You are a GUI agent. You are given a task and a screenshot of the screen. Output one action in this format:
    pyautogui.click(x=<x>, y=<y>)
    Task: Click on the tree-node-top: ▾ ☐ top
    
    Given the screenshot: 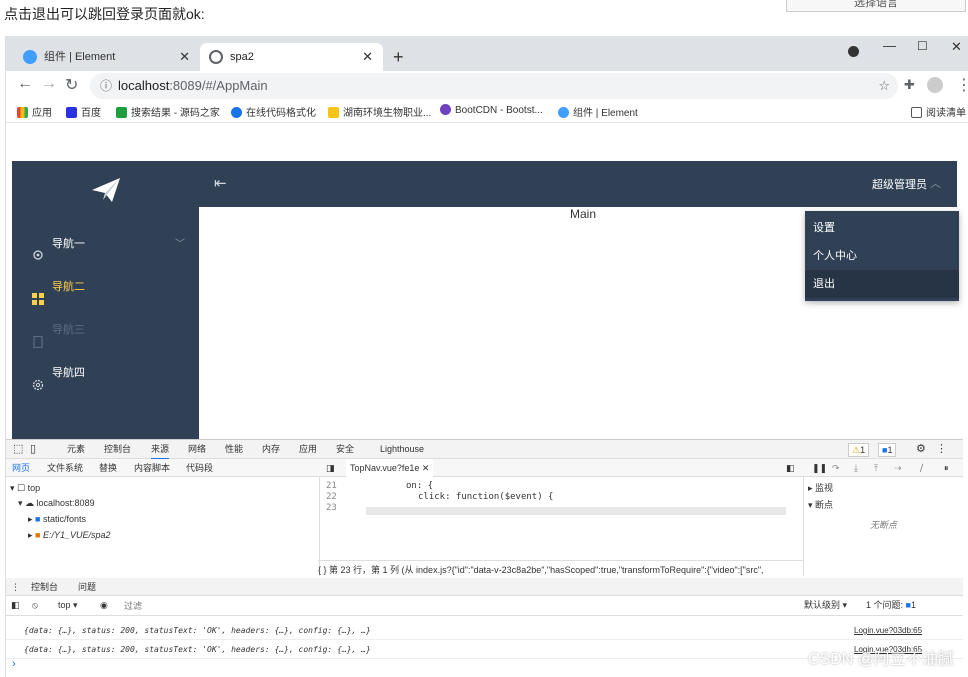 What is the action you would take?
    pyautogui.click(x=25, y=488)
    